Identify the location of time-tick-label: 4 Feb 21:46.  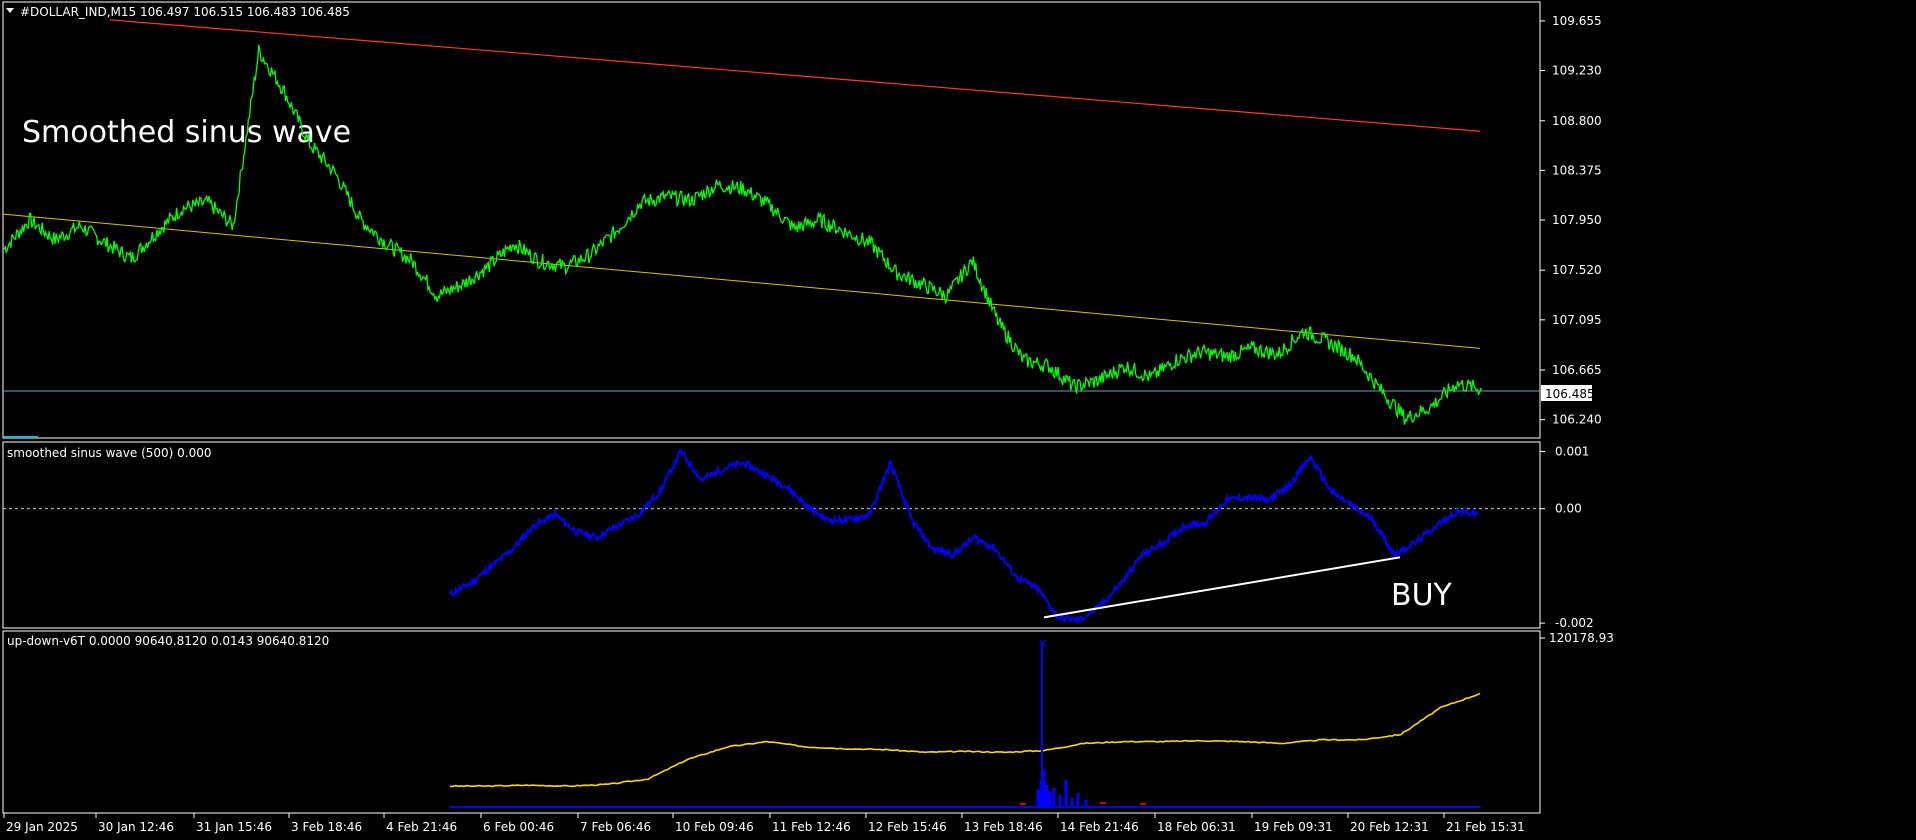
(421, 827).